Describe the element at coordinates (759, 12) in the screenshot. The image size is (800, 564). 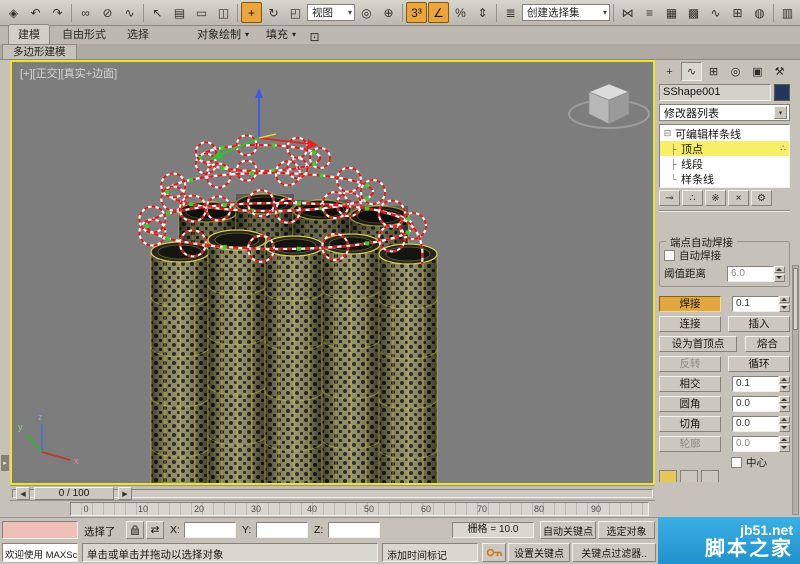
I see `material-editor-icon: ◍` at that location.